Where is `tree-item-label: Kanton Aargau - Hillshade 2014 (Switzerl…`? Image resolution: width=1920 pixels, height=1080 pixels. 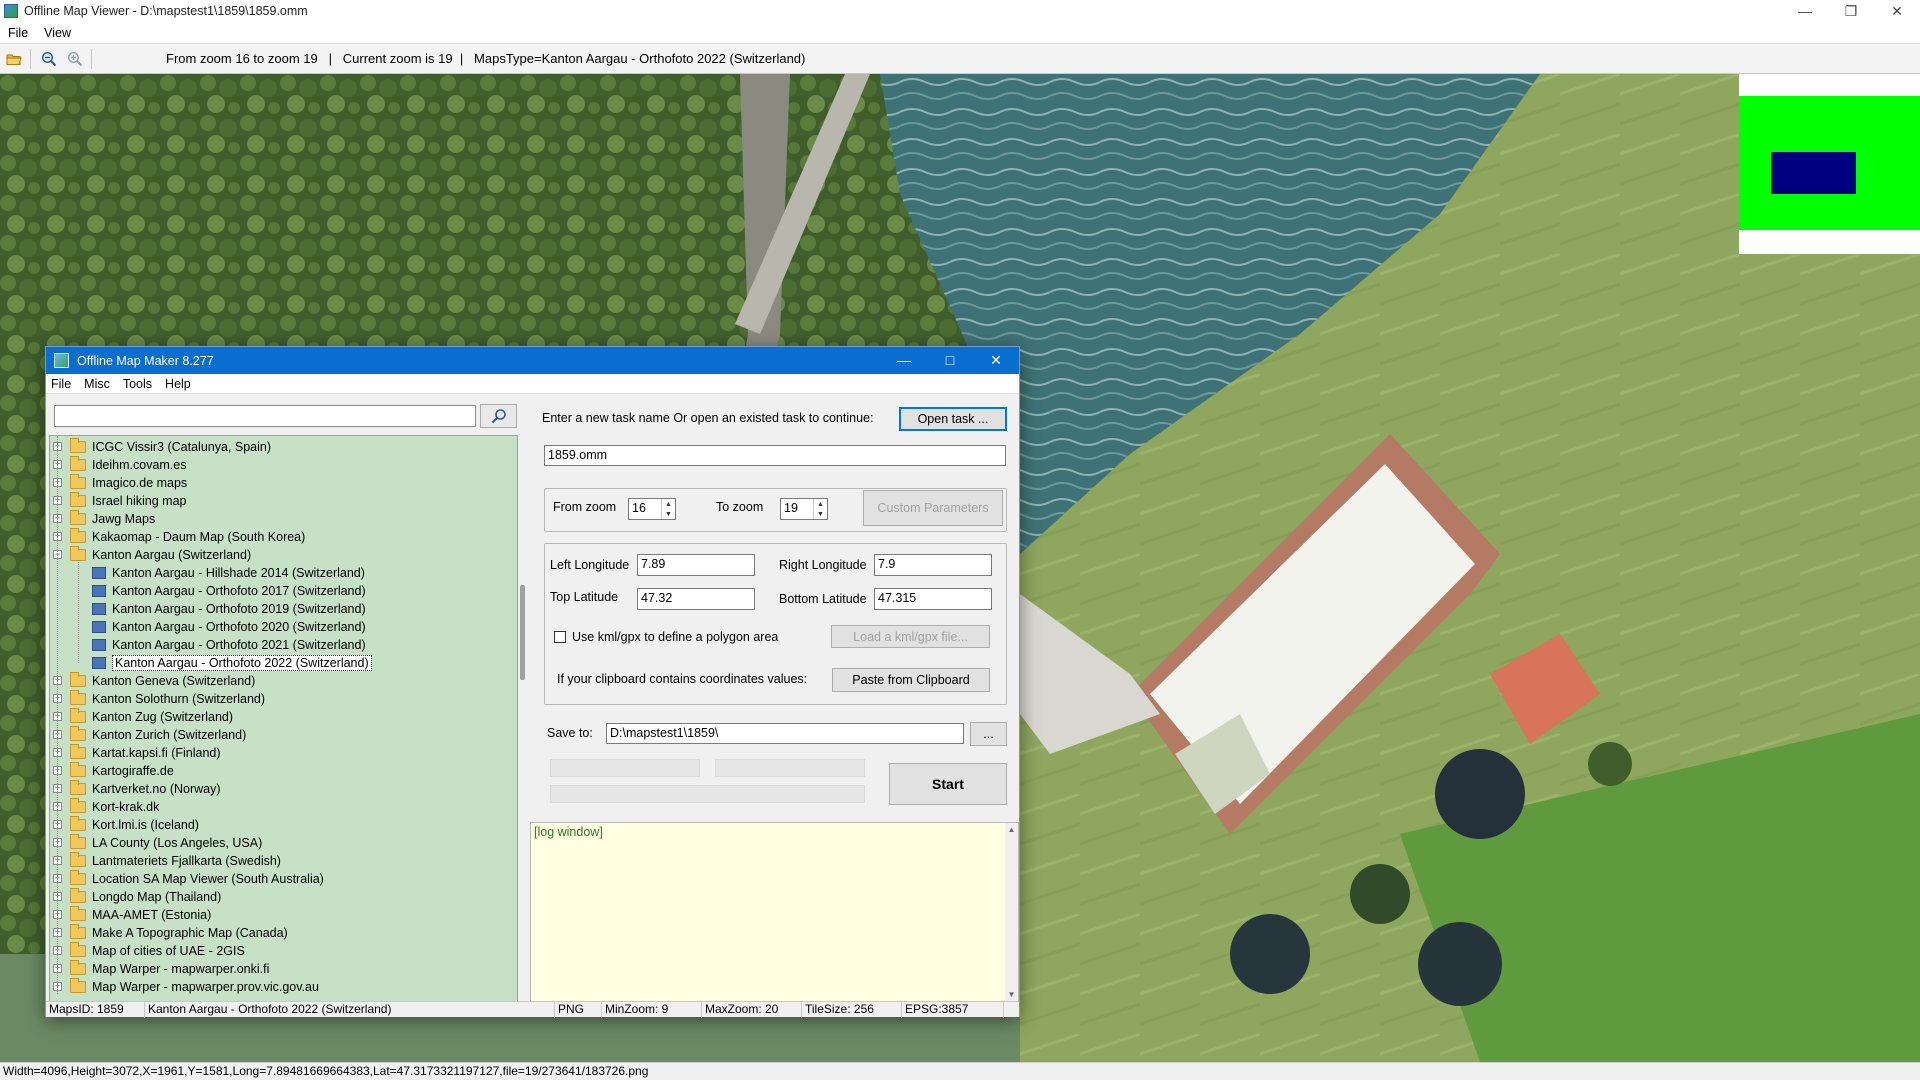
tree-item-label: Kanton Aargau - Hillshade 2014 (Switzerl… is located at coordinates (238, 573).